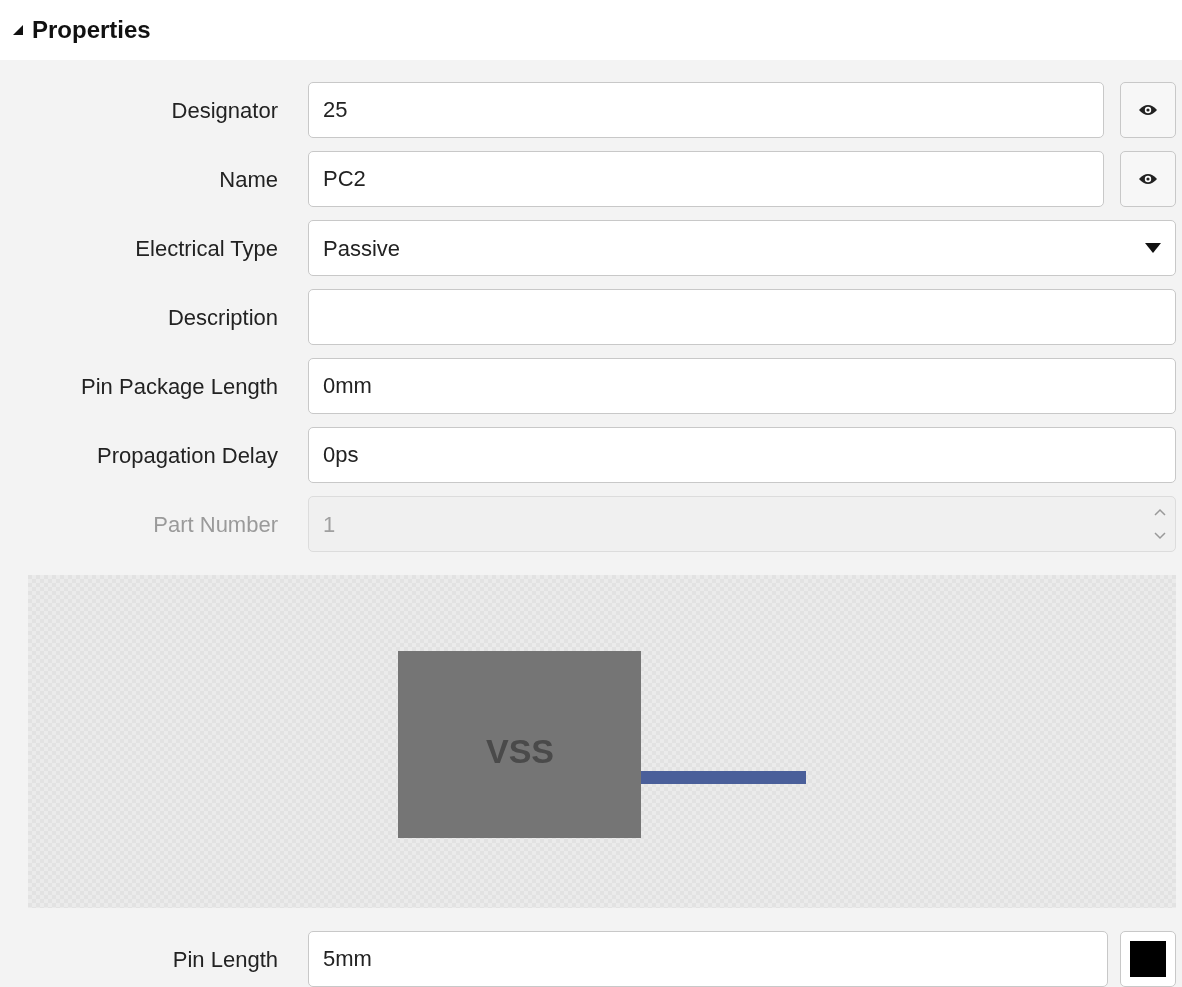 The width and height of the screenshot is (1182, 987). Describe the element at coordinates (1148, 959) in the screenshot. I see `color-picker-button` at that location.